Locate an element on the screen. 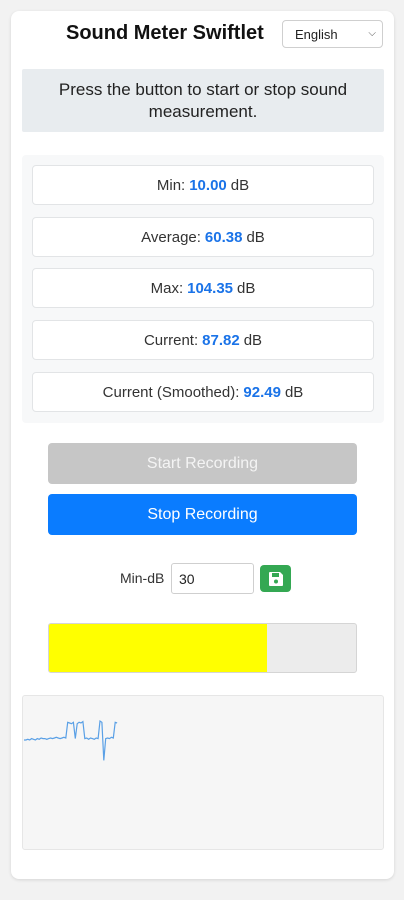 The height and width of the screenshot is (900, 404). stat-value: 10.00 is located at coordinates (208, 185).